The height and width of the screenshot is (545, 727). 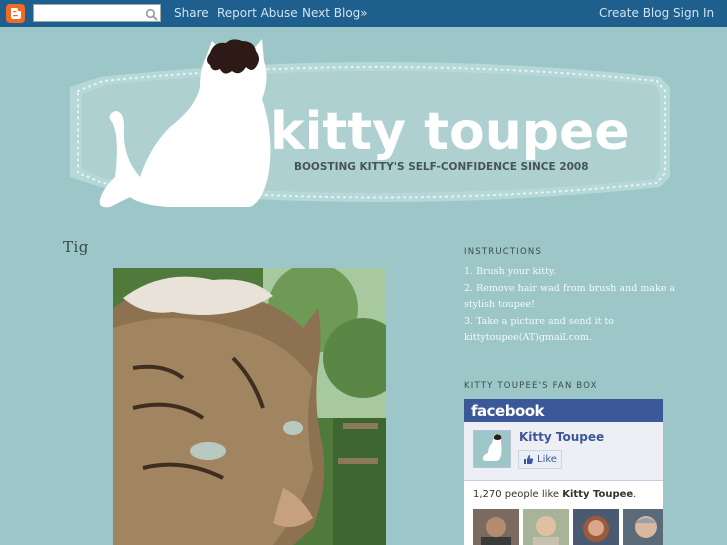 I want to click on fan-count: 1,270 people like Kitty Toupee., so click(x=555, y=494).